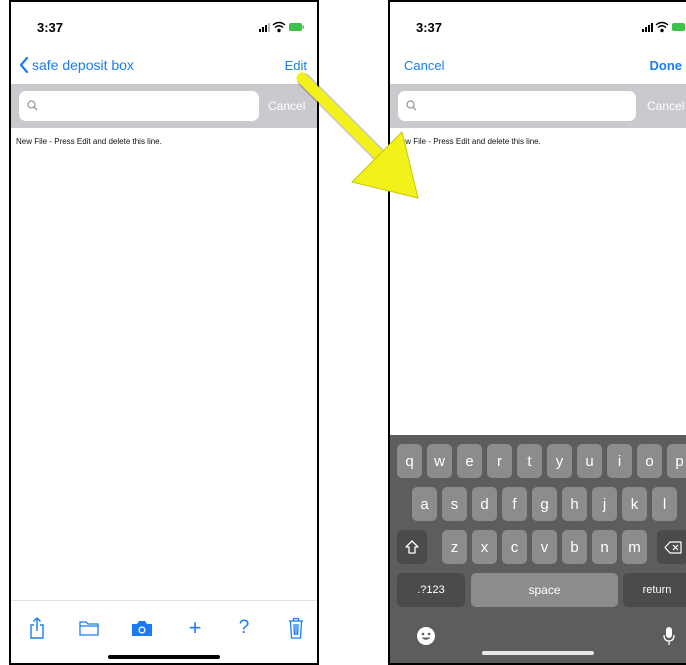 Image resolution: width=686 pixels, height=665 pixels. What do you see at coordinates (649, 461) in the screenshot?
I see `key-o: o` at bounding box center [649, 461].